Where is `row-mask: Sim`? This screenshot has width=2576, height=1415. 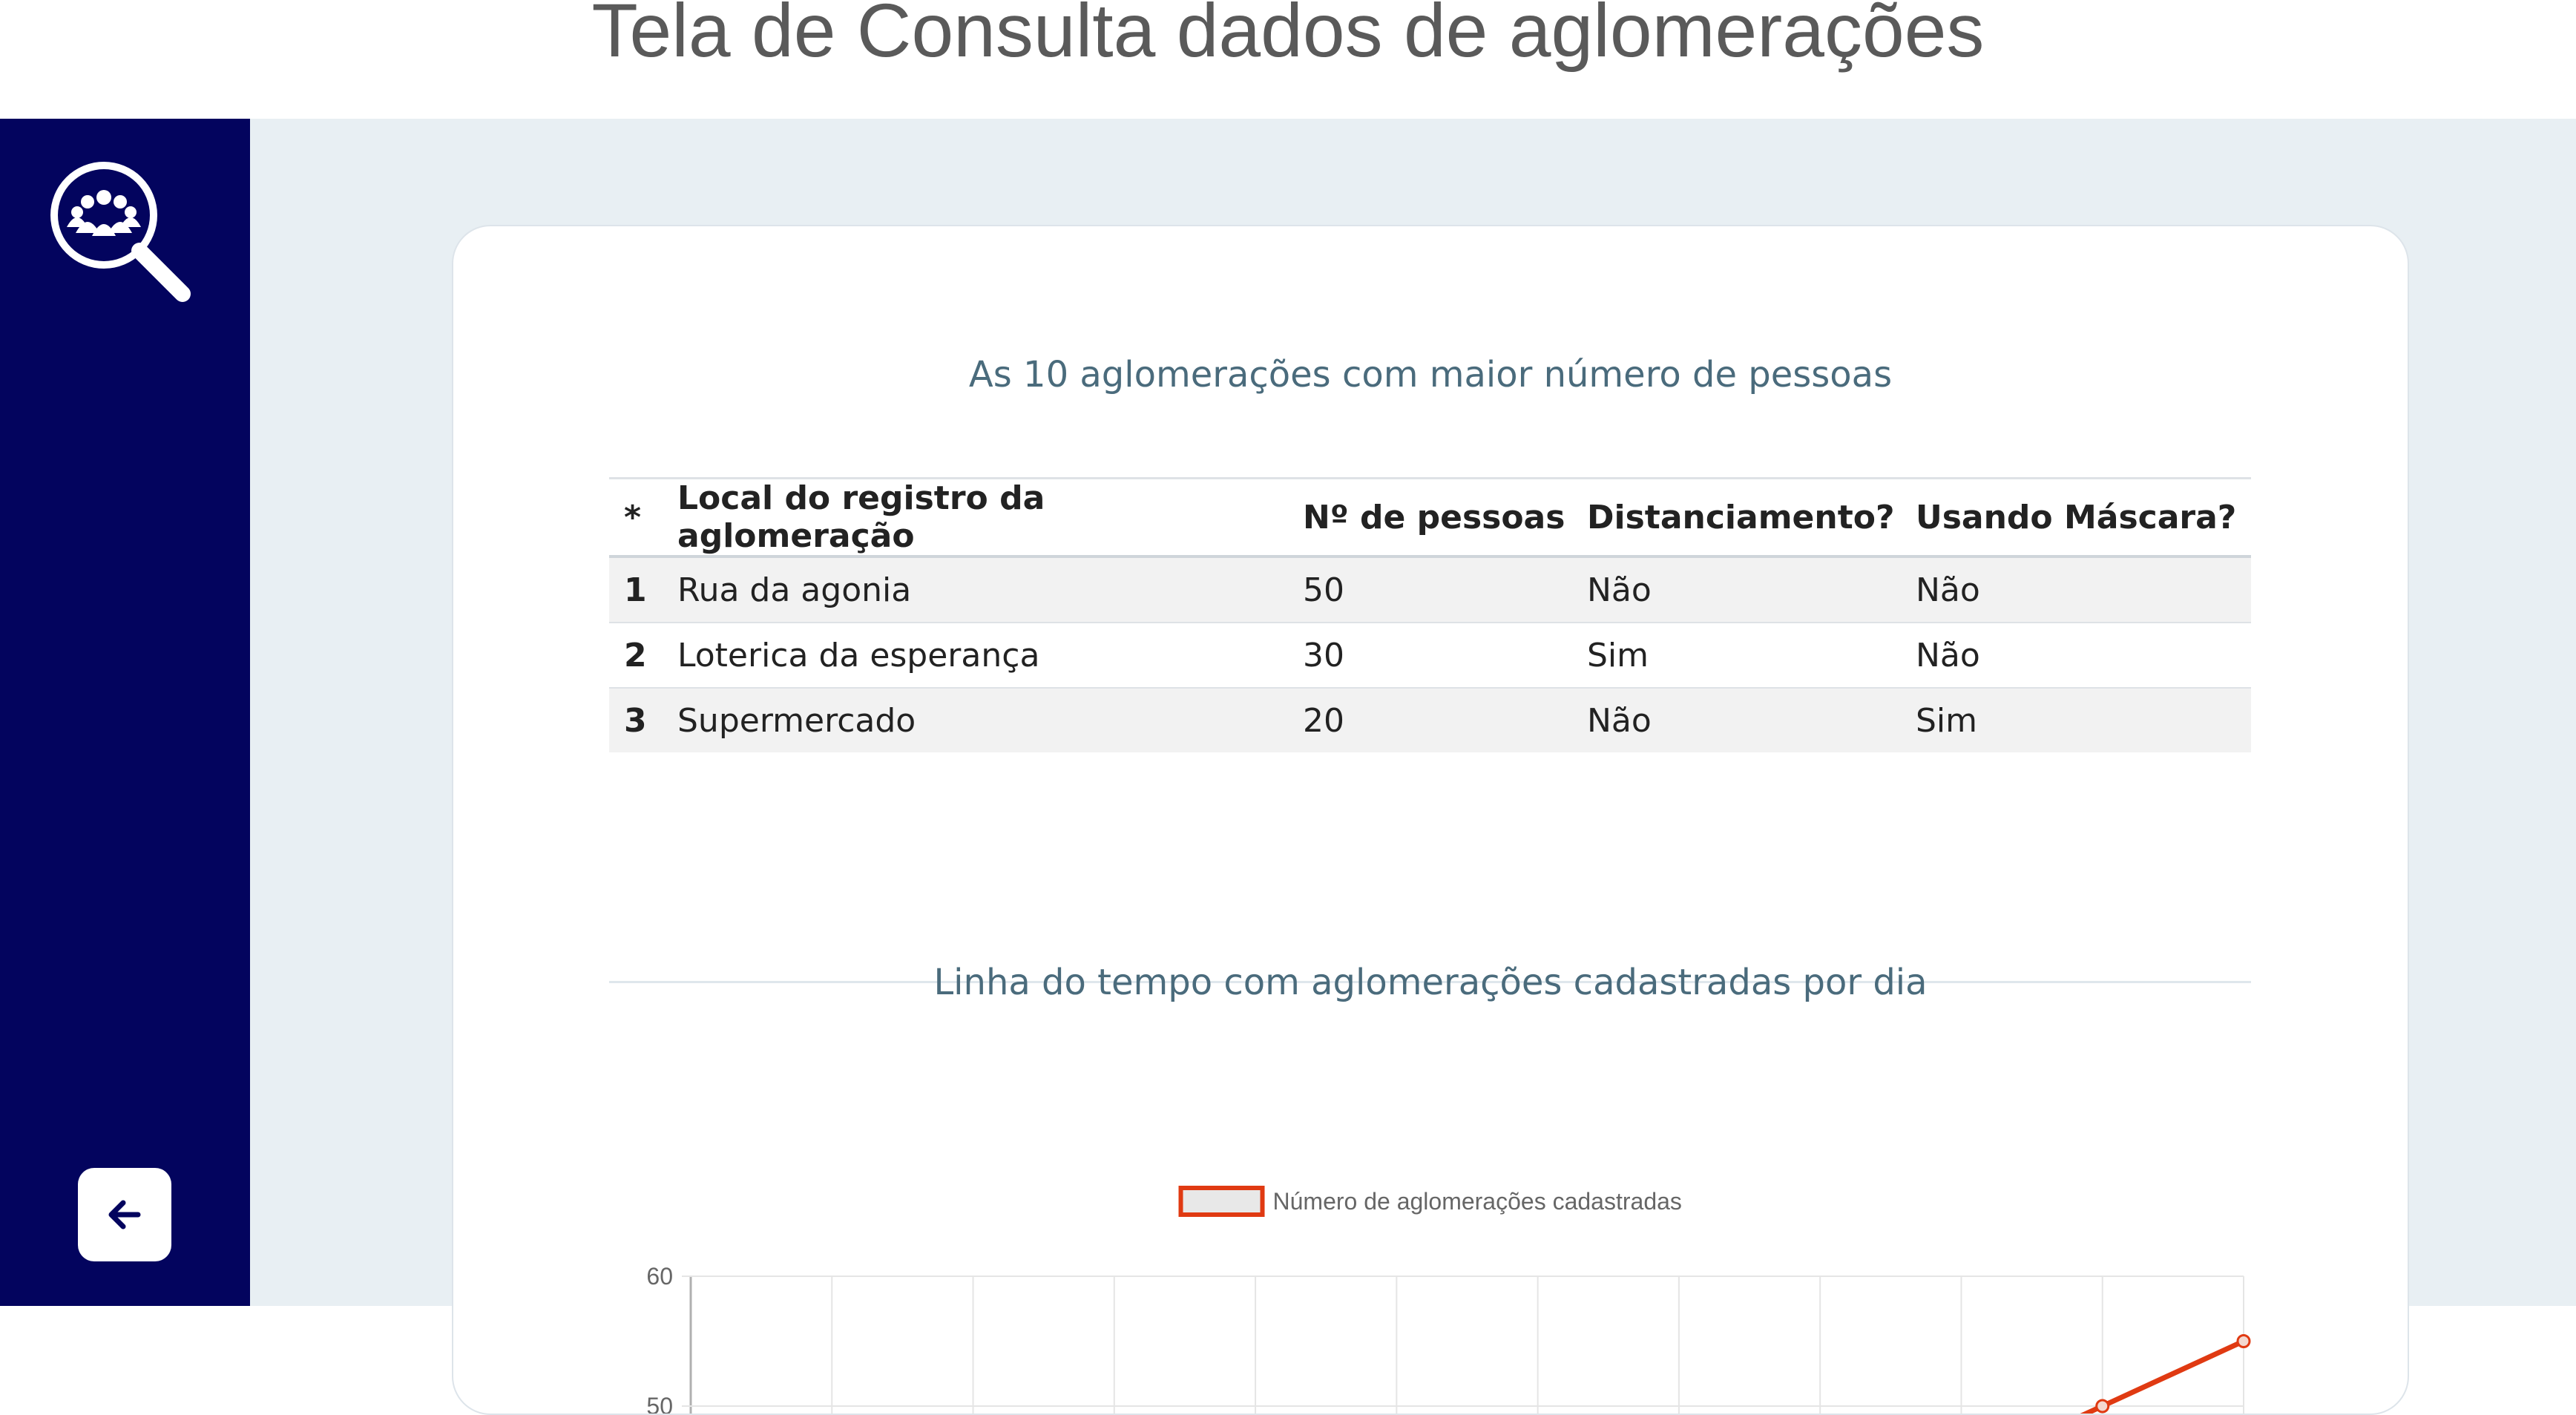 row-mask: Sim is located at coordinates (2076, 719).